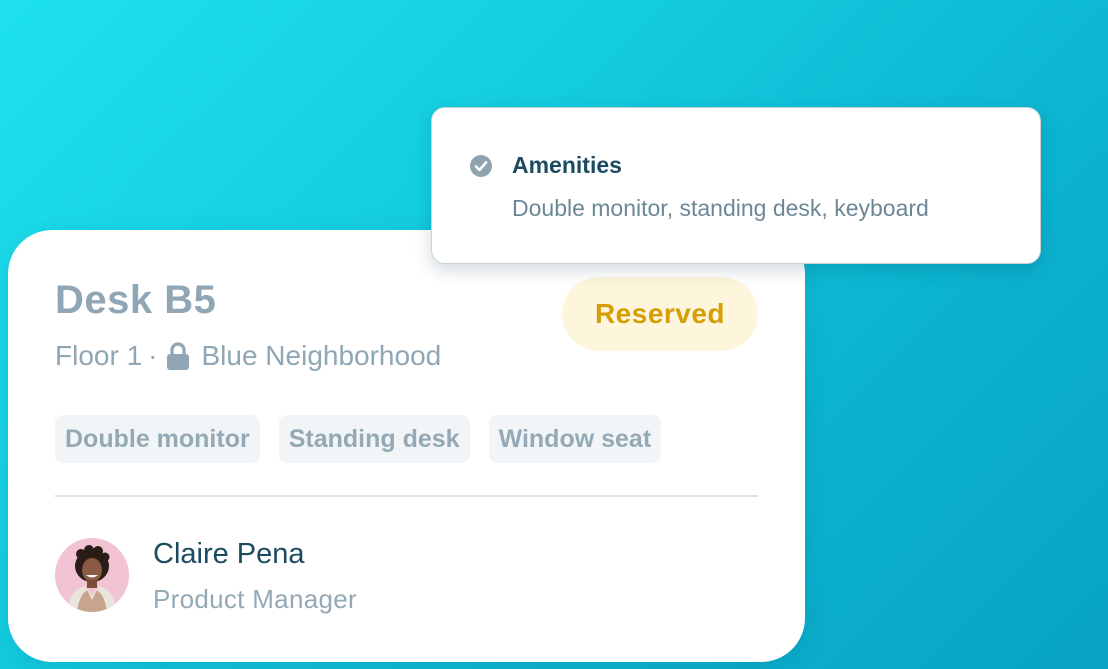  I want to click on divider, so click(406, 496).